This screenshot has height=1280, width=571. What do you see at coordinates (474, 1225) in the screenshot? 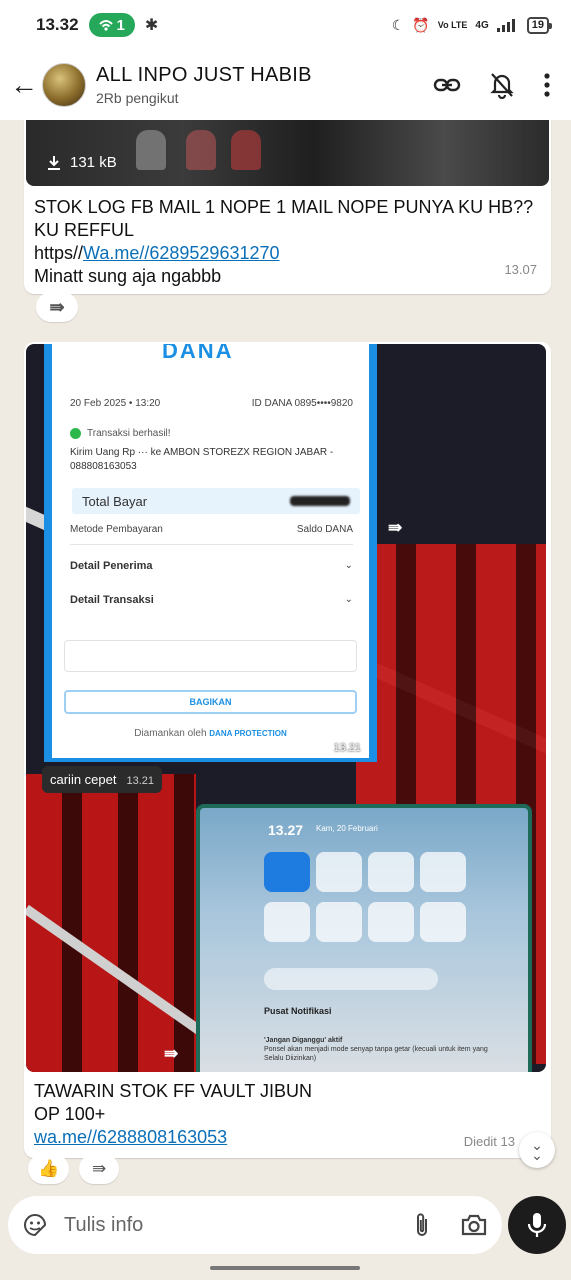
I see `camera-icon` at bounding box center [474, 1225].